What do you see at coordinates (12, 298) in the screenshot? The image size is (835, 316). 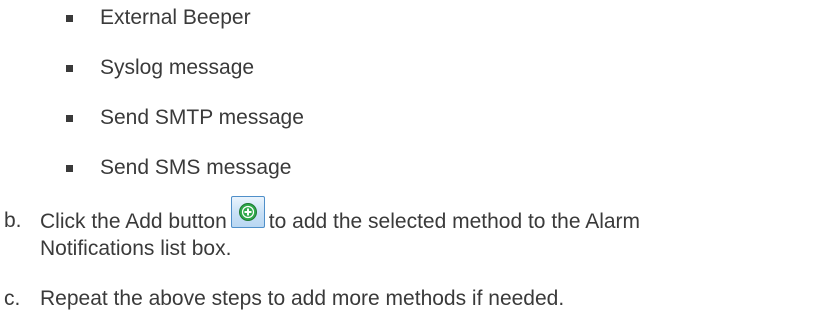 I see `step-letter: c.` at bounding box center [12, 298].